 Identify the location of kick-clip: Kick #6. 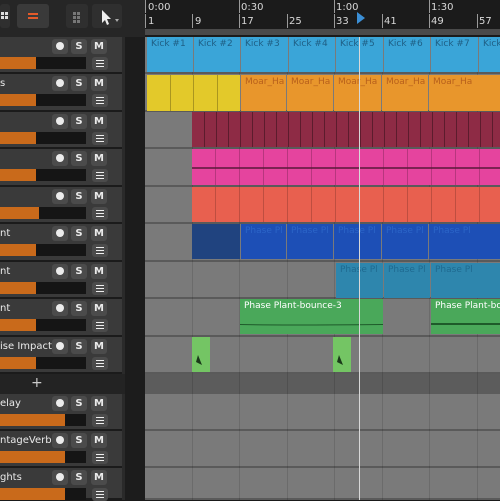
(407, 54).